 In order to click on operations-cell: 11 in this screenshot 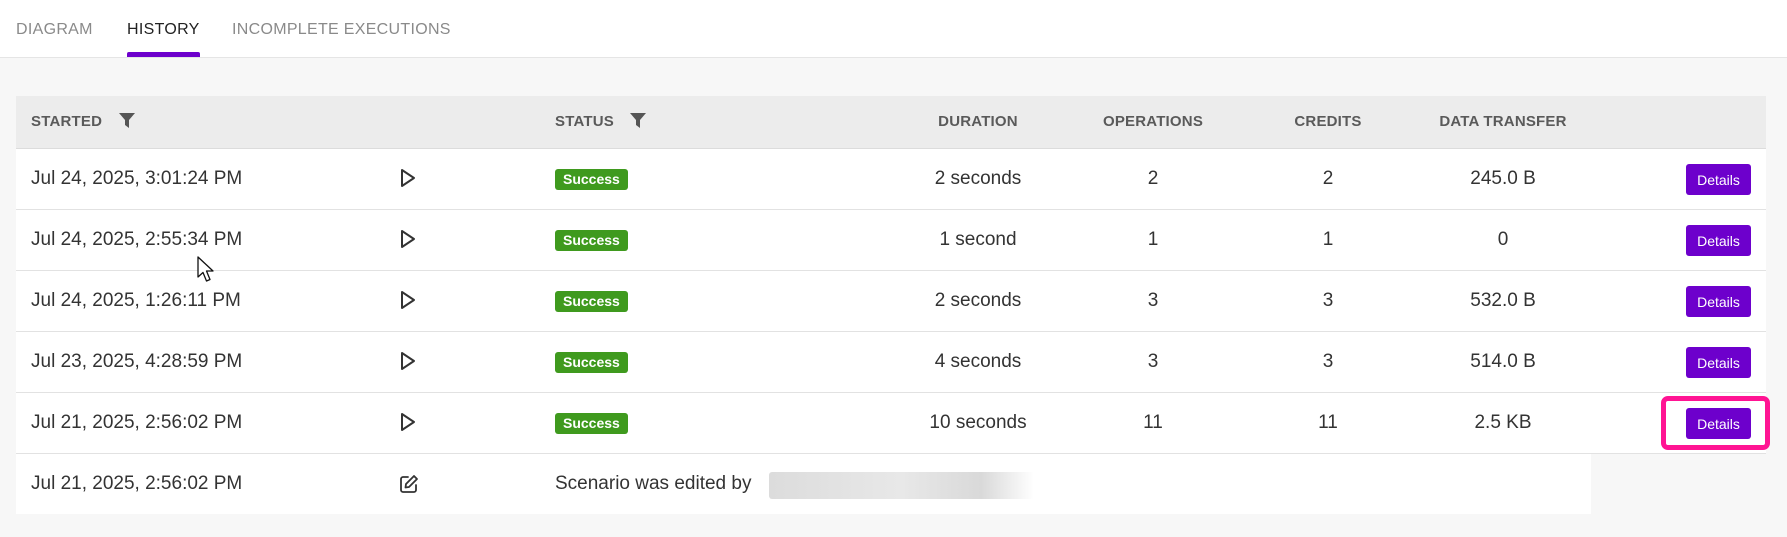, I will do `click(1153, 422)`.